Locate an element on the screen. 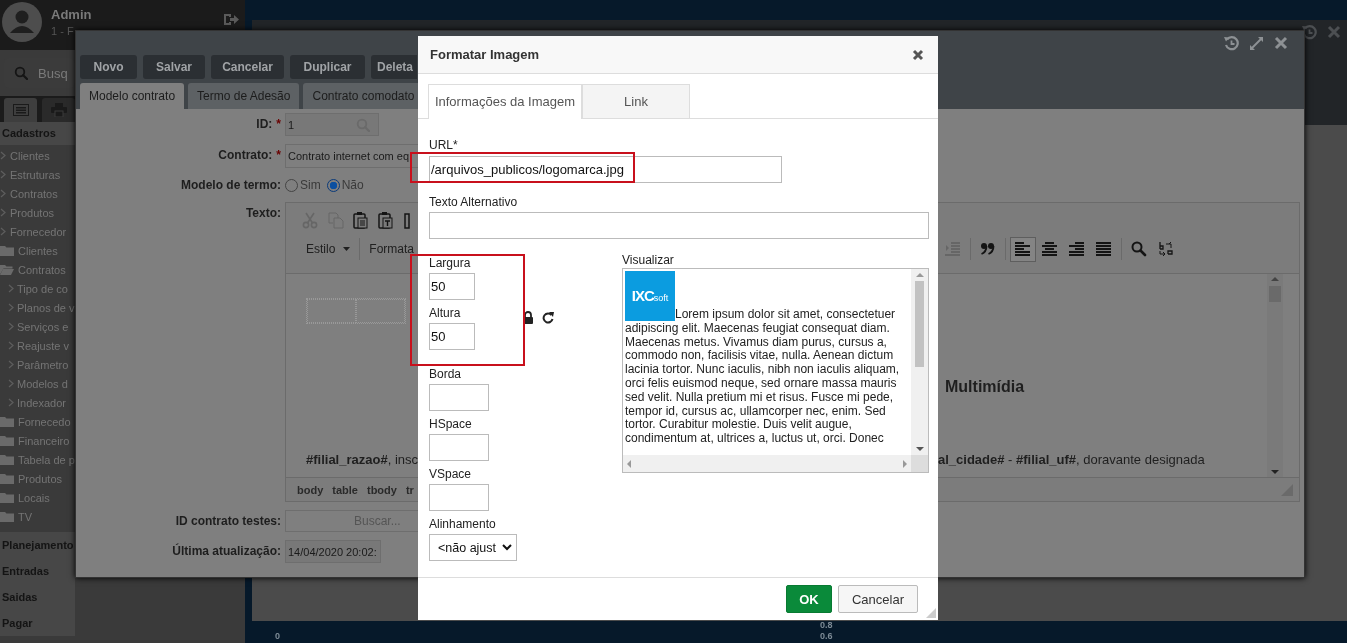 The width and height of the screenshot is (1347, 643). document-text: #filial_razao#, insc is located at coordinates (362, 460).